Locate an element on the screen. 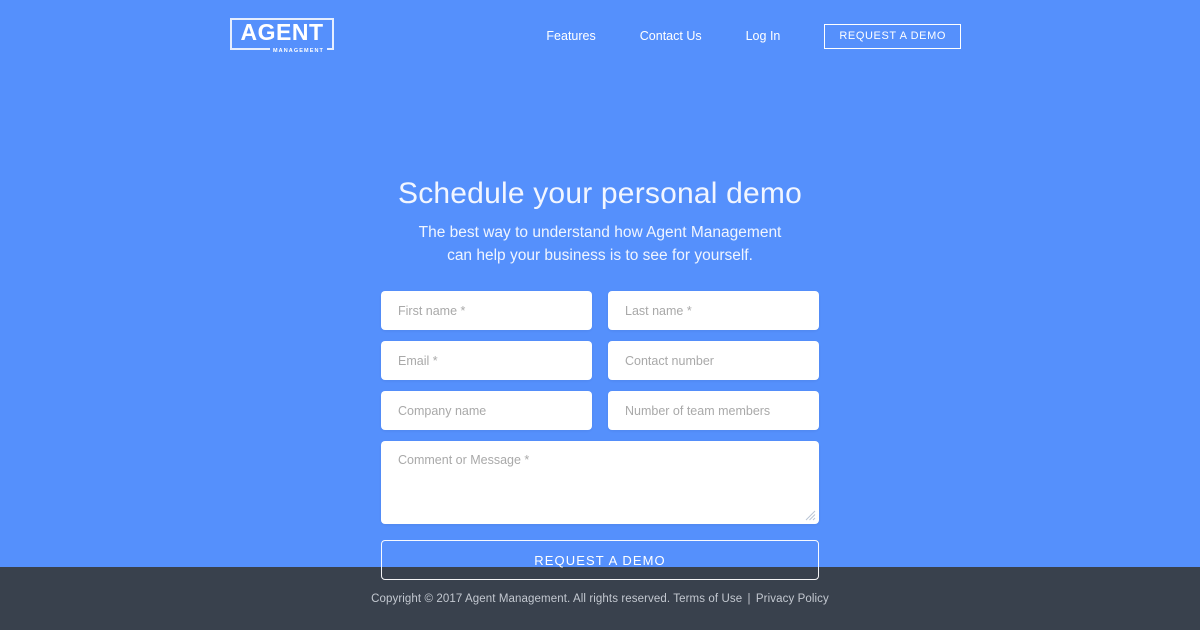  nav-item-contact-us: Contact Us is located at coordinates (671, 36).